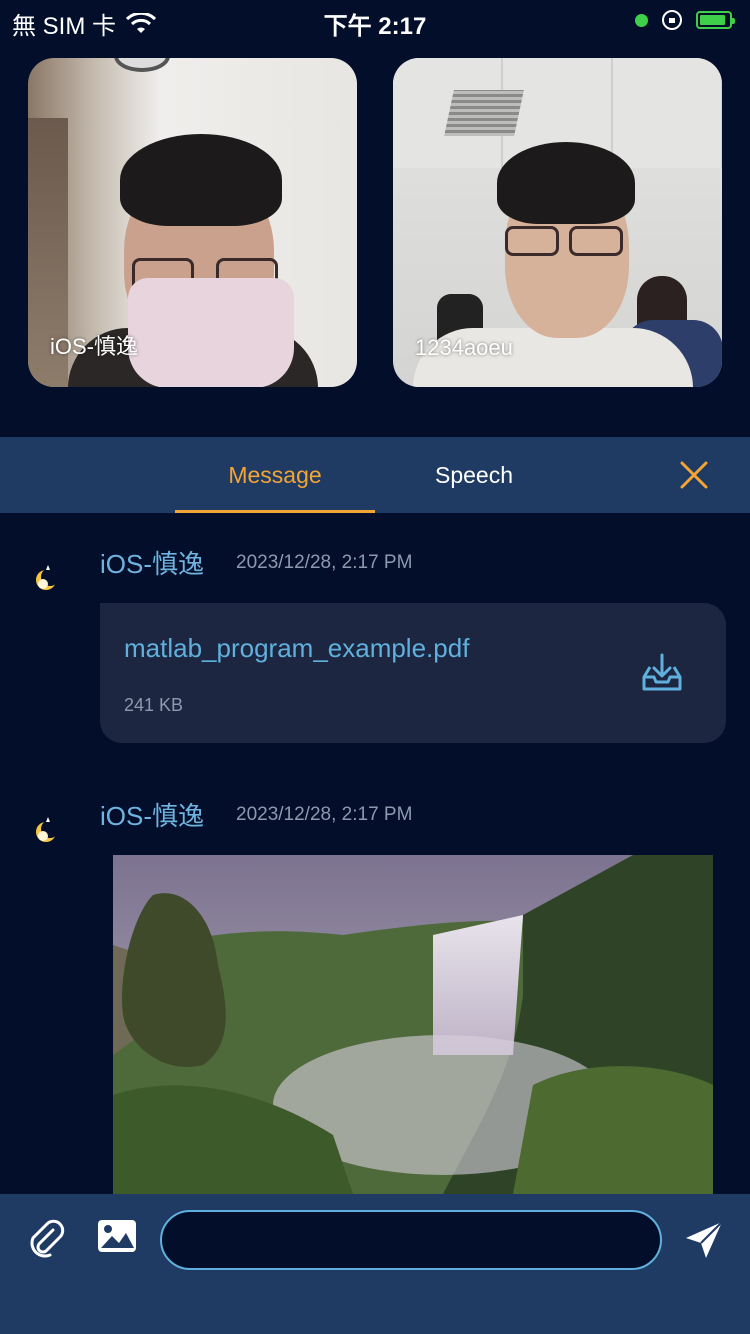 This screenshot has width=750, height=1334. What do you see at coordinates (192, 222) in the screenshot?
I see `video-tile-participant-1: iOS-慎逸` at bounding box center [192, 222].